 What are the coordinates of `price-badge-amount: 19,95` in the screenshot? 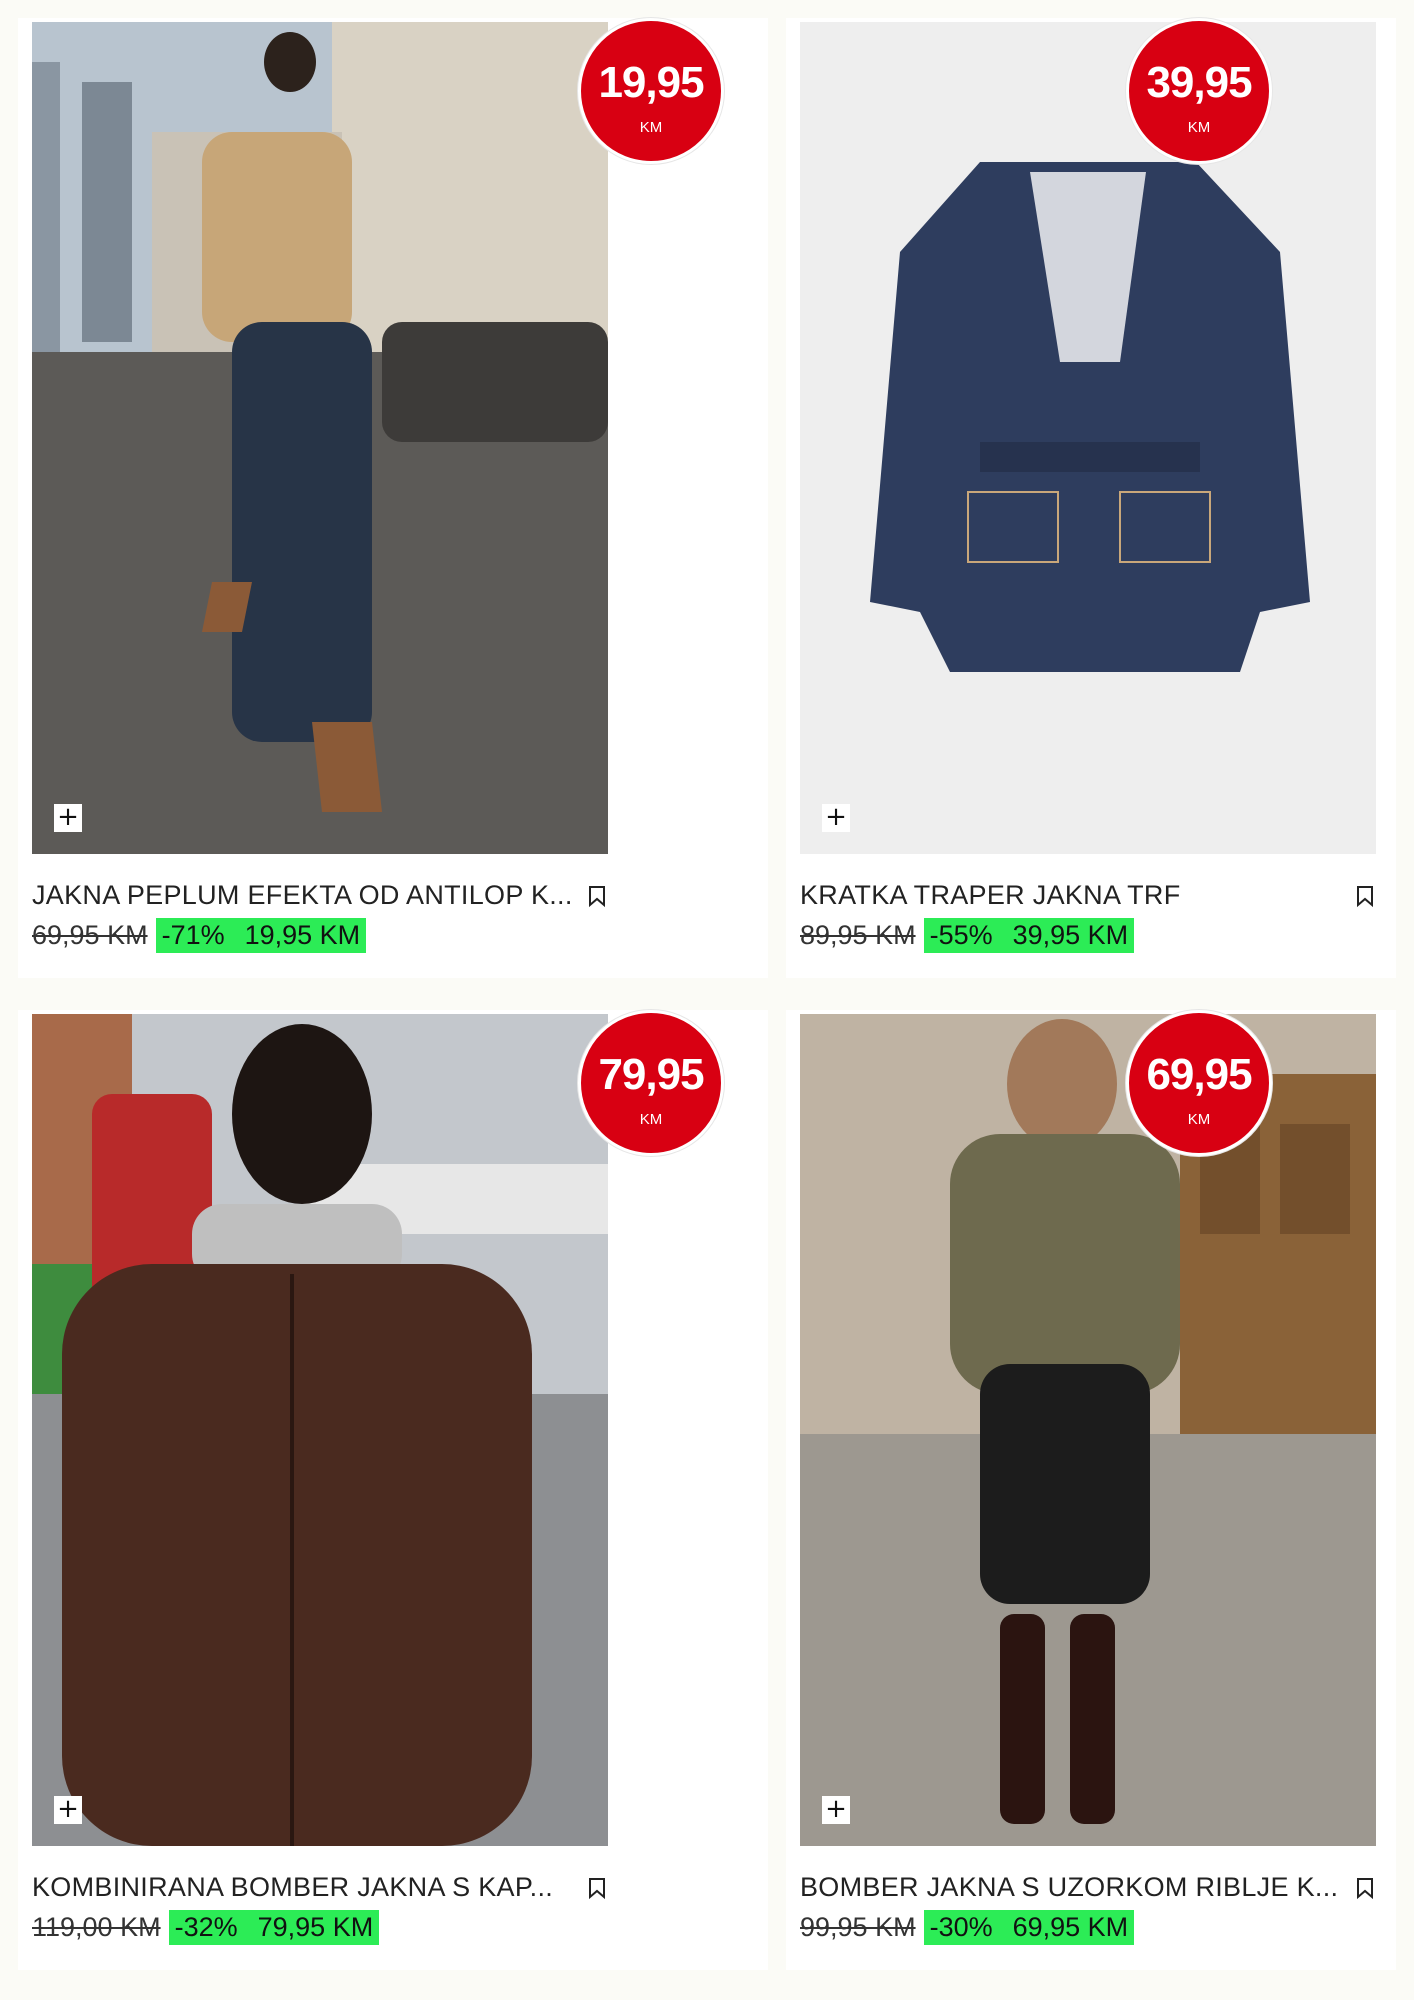 It's located at (651, 82).